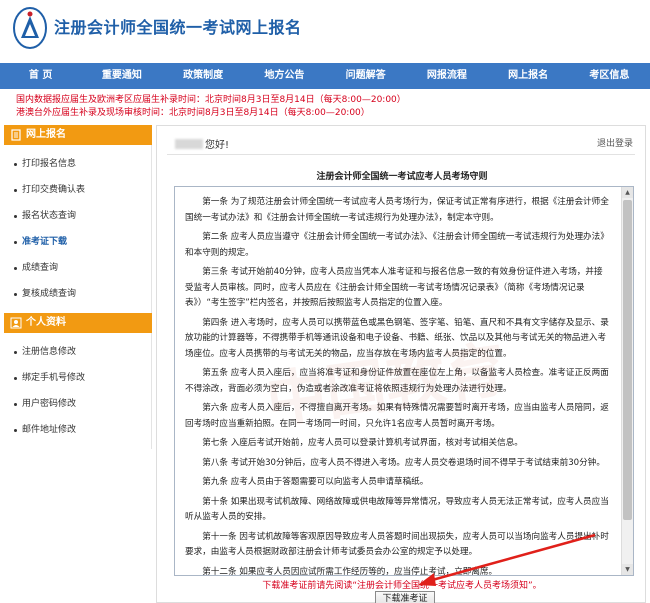 The width and height of the screenshot is (650, 603). I want to click on nav-online-registration: 网上报名, so click(528, 76).